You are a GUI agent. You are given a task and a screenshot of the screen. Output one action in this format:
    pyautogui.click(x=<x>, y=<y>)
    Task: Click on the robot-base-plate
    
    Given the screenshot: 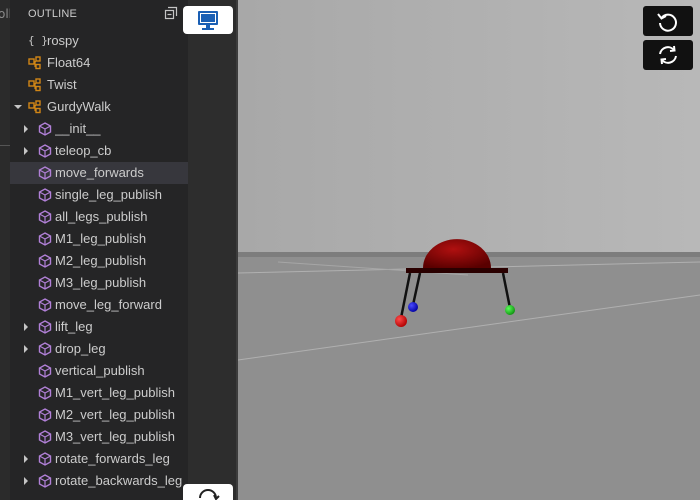 What is the action you would take?
    pyautogui.click(x=457, y=270)
    